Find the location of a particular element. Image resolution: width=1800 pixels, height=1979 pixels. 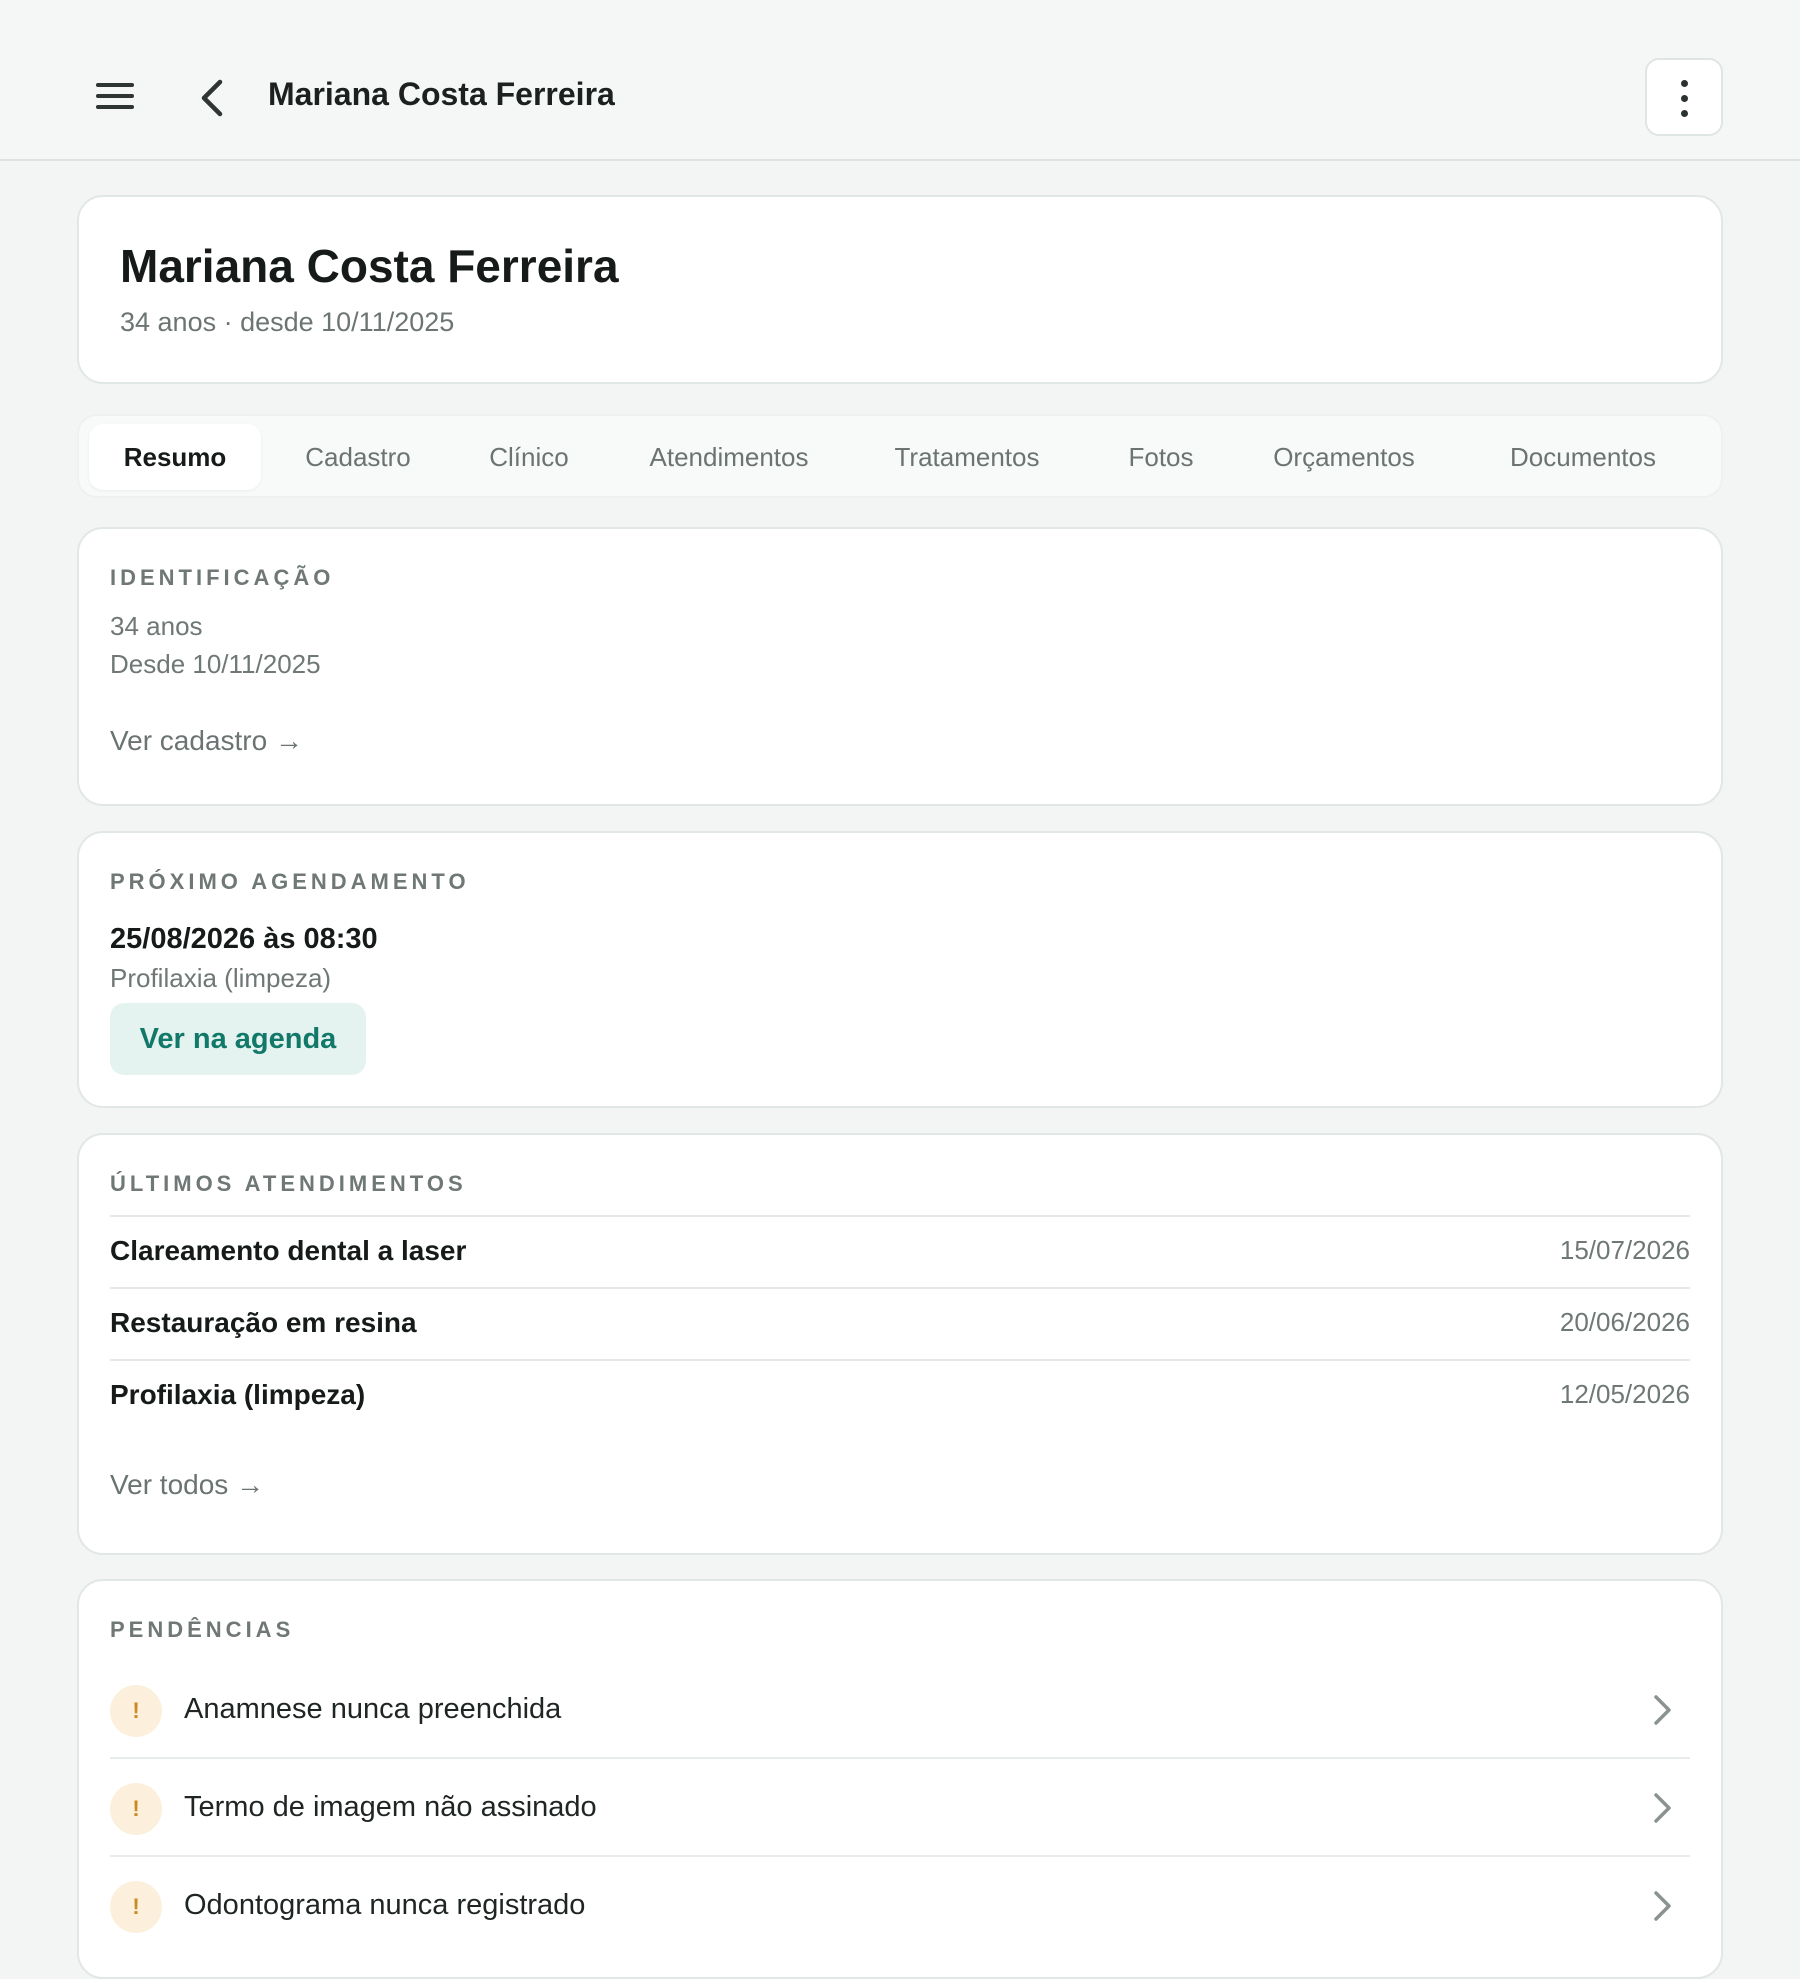

tab-atendimentos: Atendimentos is located at coordinates (729, 457).